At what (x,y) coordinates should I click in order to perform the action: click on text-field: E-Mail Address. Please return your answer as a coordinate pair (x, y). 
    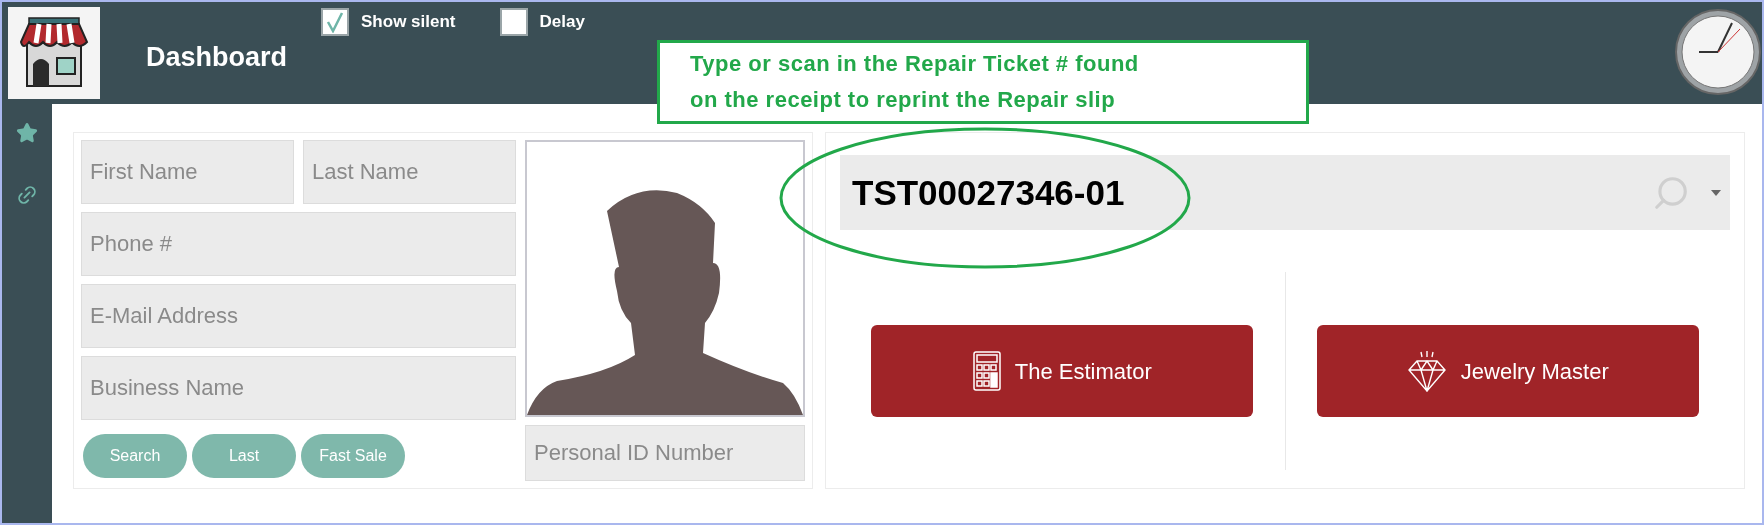
    Looking at the image, I should click on (298, 316).